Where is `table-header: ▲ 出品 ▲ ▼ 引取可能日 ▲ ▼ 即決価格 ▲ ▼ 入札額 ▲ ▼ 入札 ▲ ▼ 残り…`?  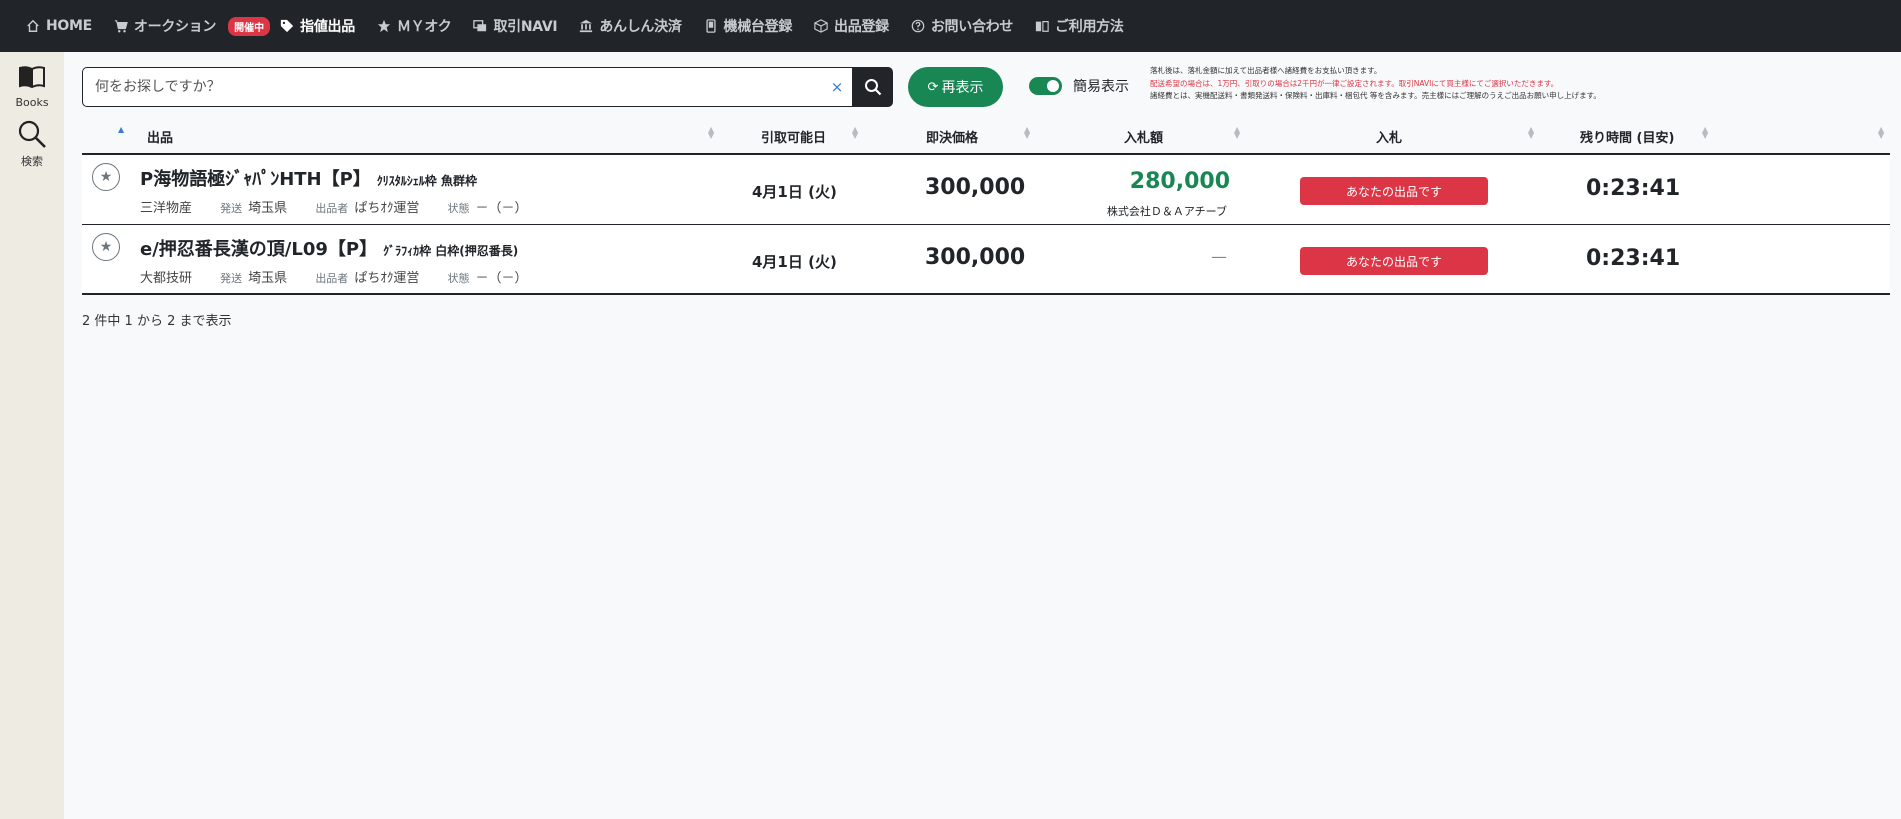
table-header: ▲ 出品 ▲ ▼ 引取可能日 ▲ ▼ 即決価格 ▲ ▼ 入札額 ▲ ▼ 入札 ▲ ▼ 残り… is located at coordinates (986, 136).